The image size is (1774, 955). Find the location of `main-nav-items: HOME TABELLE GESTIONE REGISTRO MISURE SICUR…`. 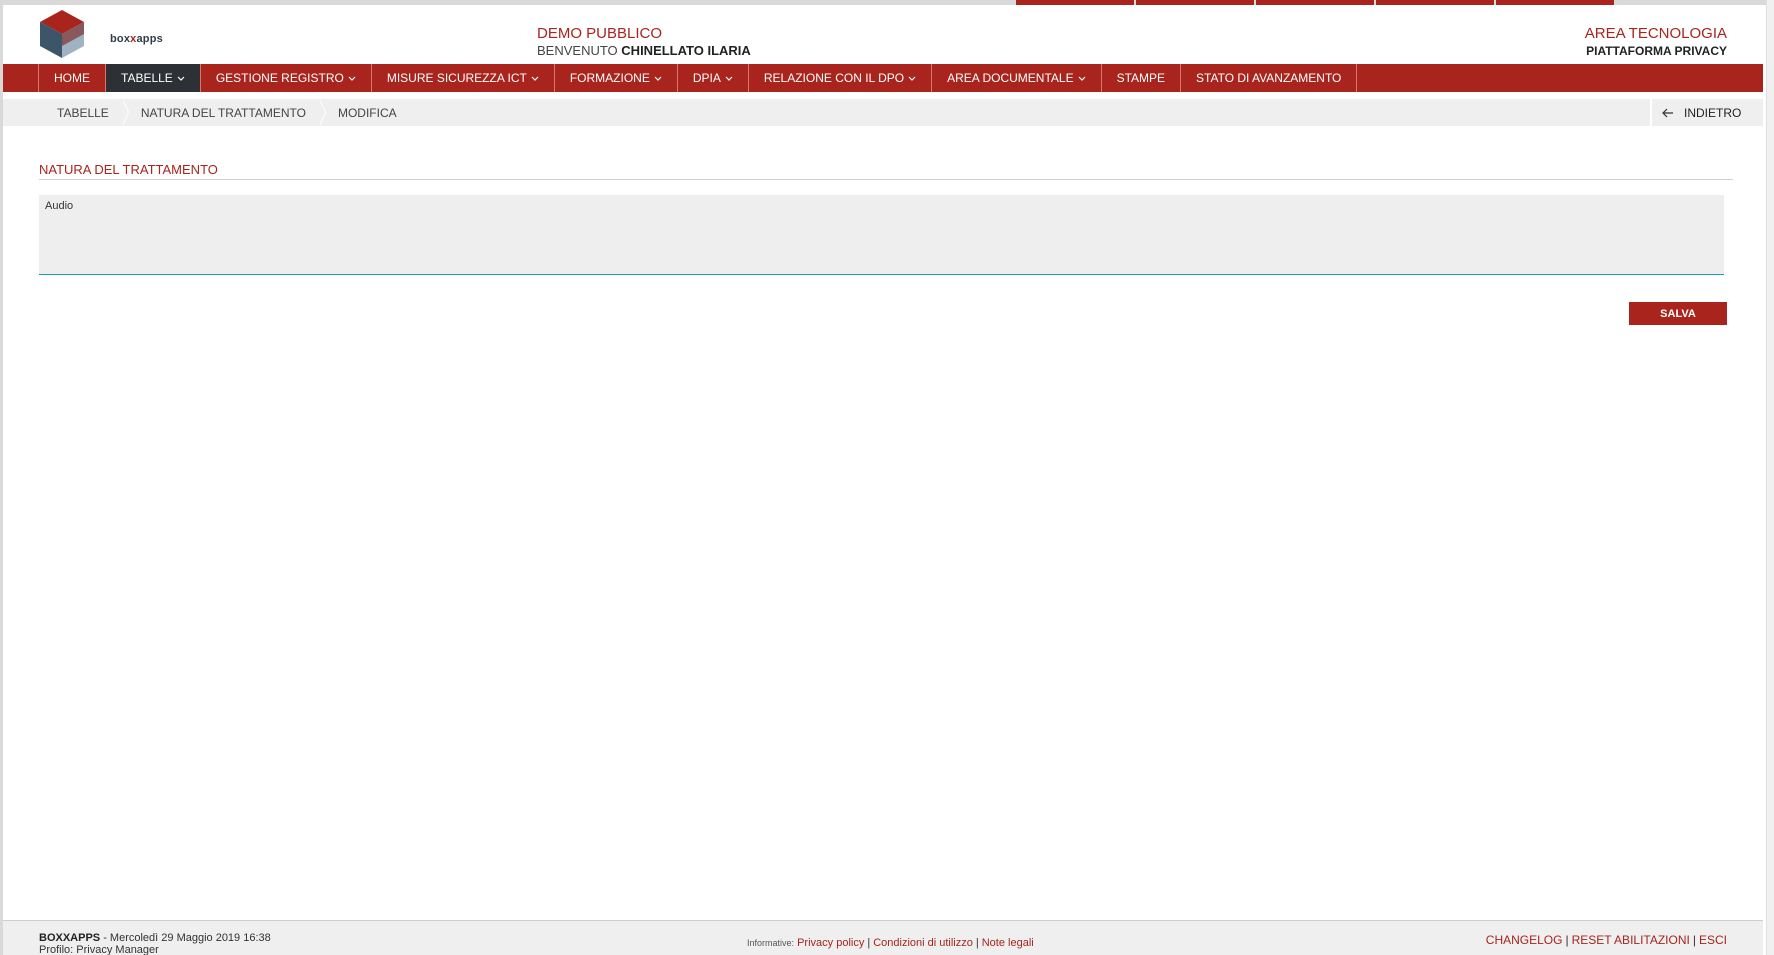

main-nav-items: HOME TABELLE GESTIONE REGISTRO MISURE SICUR… is located at coordinates (698, 78).